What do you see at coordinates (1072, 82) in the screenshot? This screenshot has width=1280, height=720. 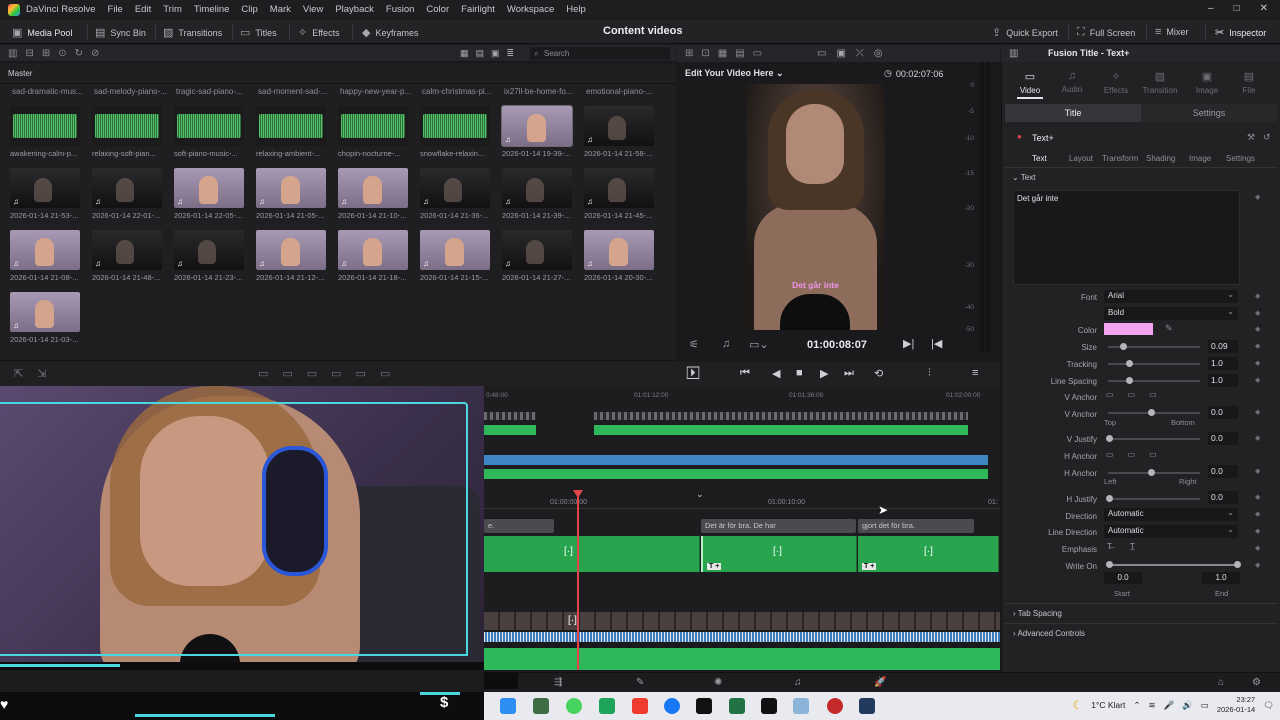 I see `tab-audio: ♫ Audio` at bounding box center [1072, 82].